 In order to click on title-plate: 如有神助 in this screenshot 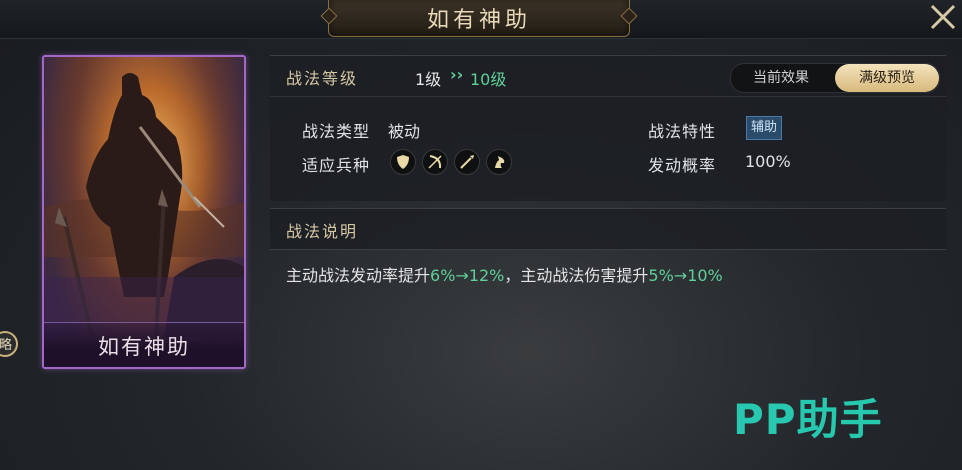, I will do `click(479, 18)`.